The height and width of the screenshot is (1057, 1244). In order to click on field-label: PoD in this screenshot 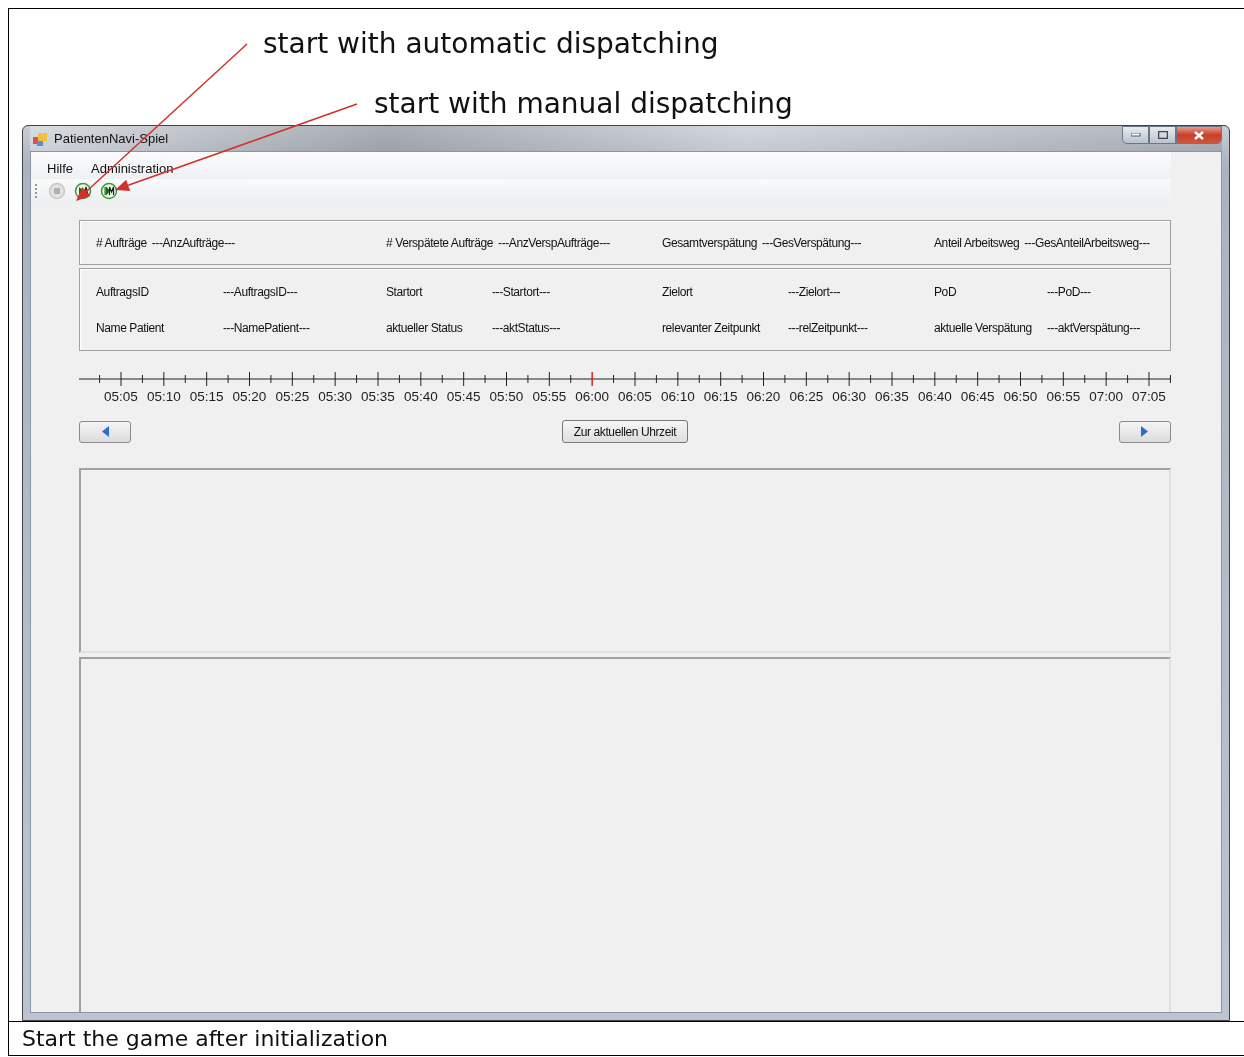, I will do `click(946, 291)`.